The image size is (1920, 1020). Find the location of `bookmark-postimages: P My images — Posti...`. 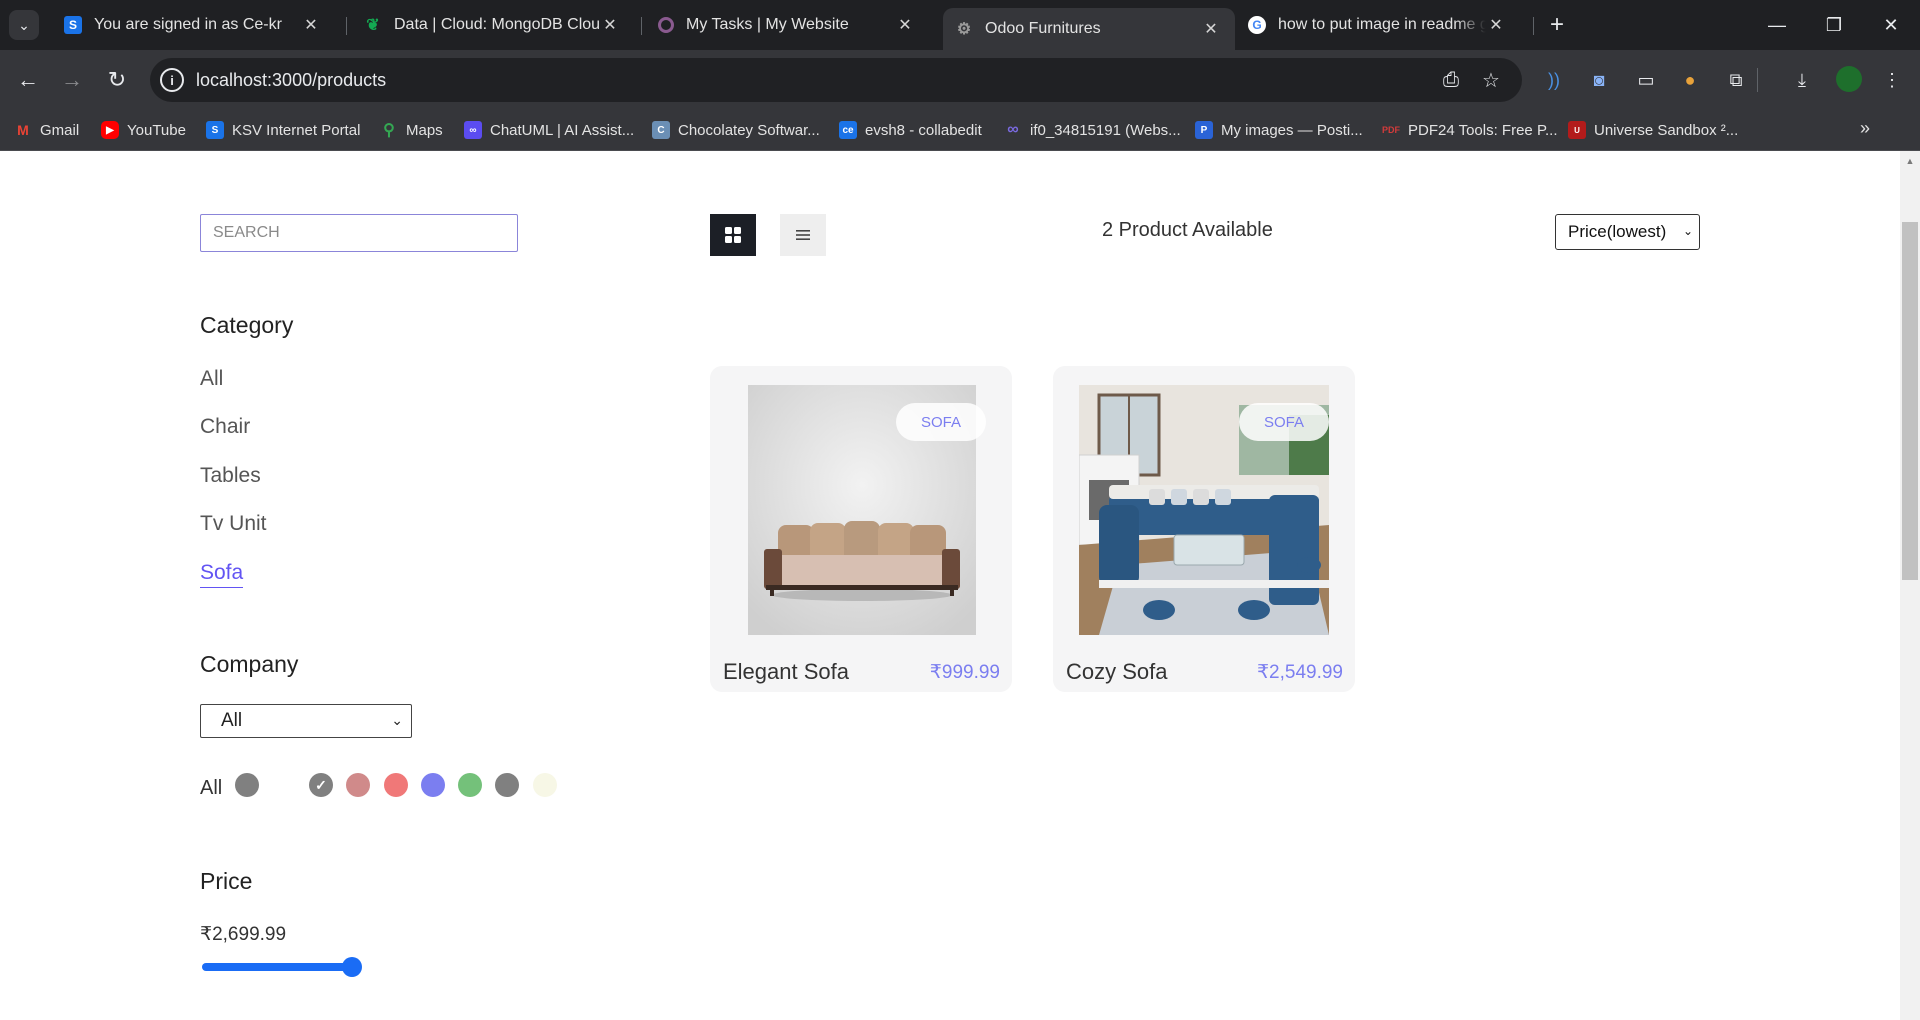

bookmark-postimages: P My images — Posti... is located at coordinates (1279, 130).